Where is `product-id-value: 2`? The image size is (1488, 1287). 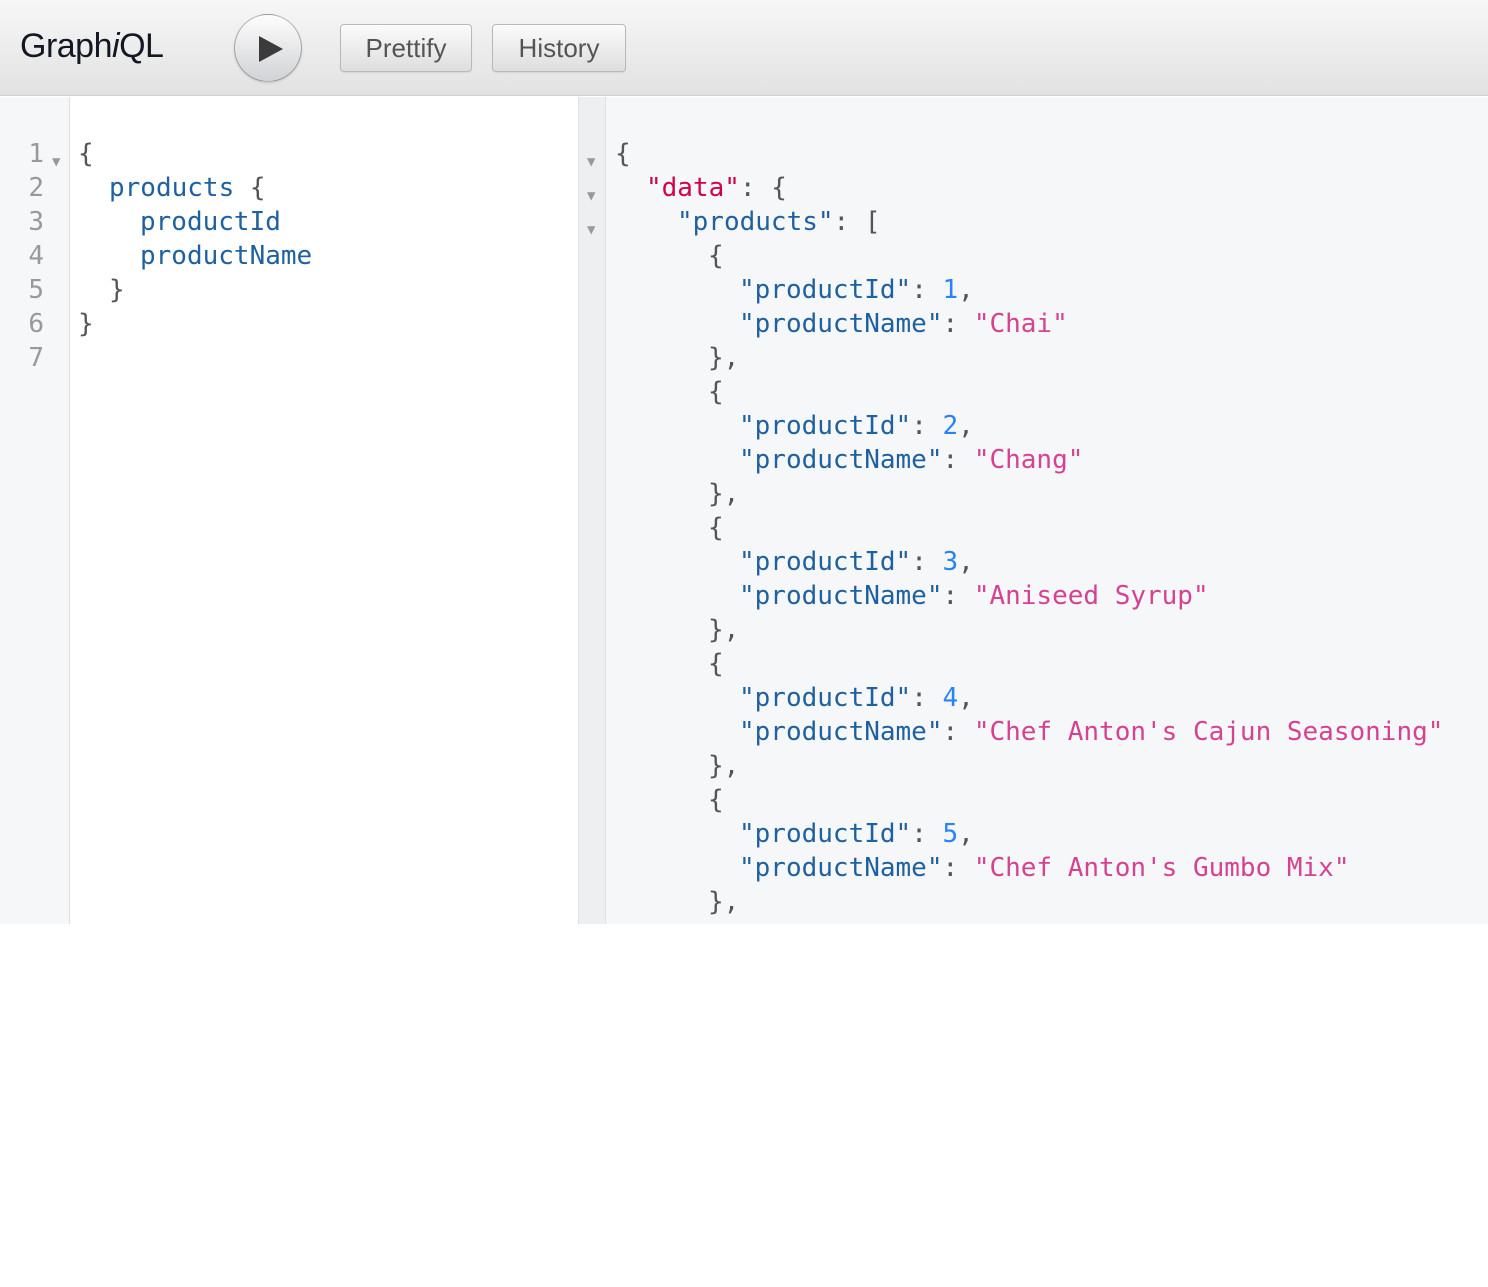
product-id-value: 2 is located at coordinates (950, 426).